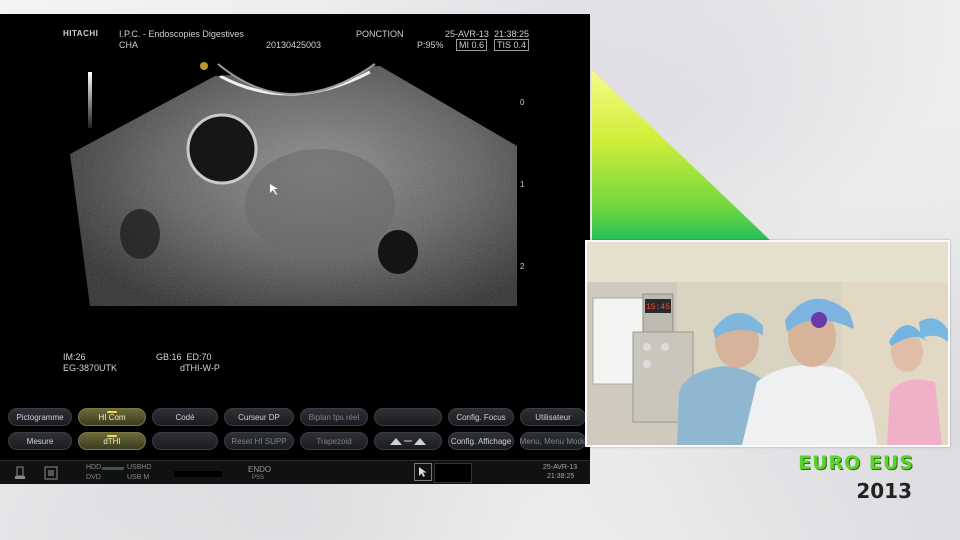 The width and height of the screenshot is (960, 540). Describe the element at coordinates (380, 34) in the screenshot. I see `mode-label: PONCTION` at that location.